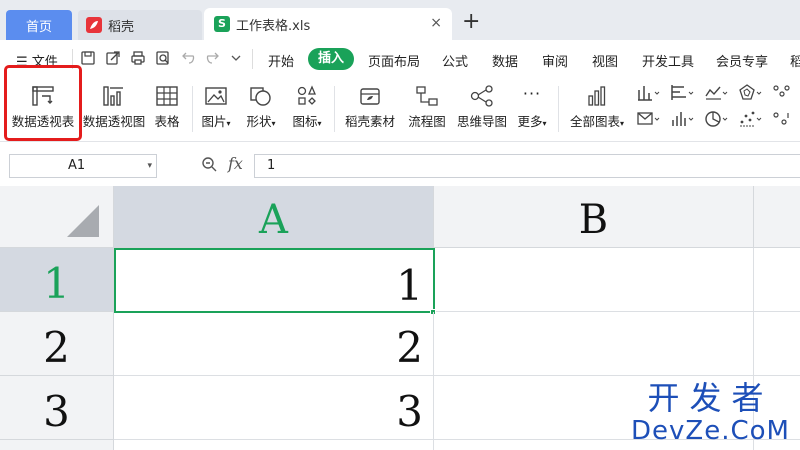 The height and width of the screenshot is (450, 800). Describe the element at coordinates (114, 121) in the screenshot. I see `pivot-chart-label: 数据透视图` at that location.